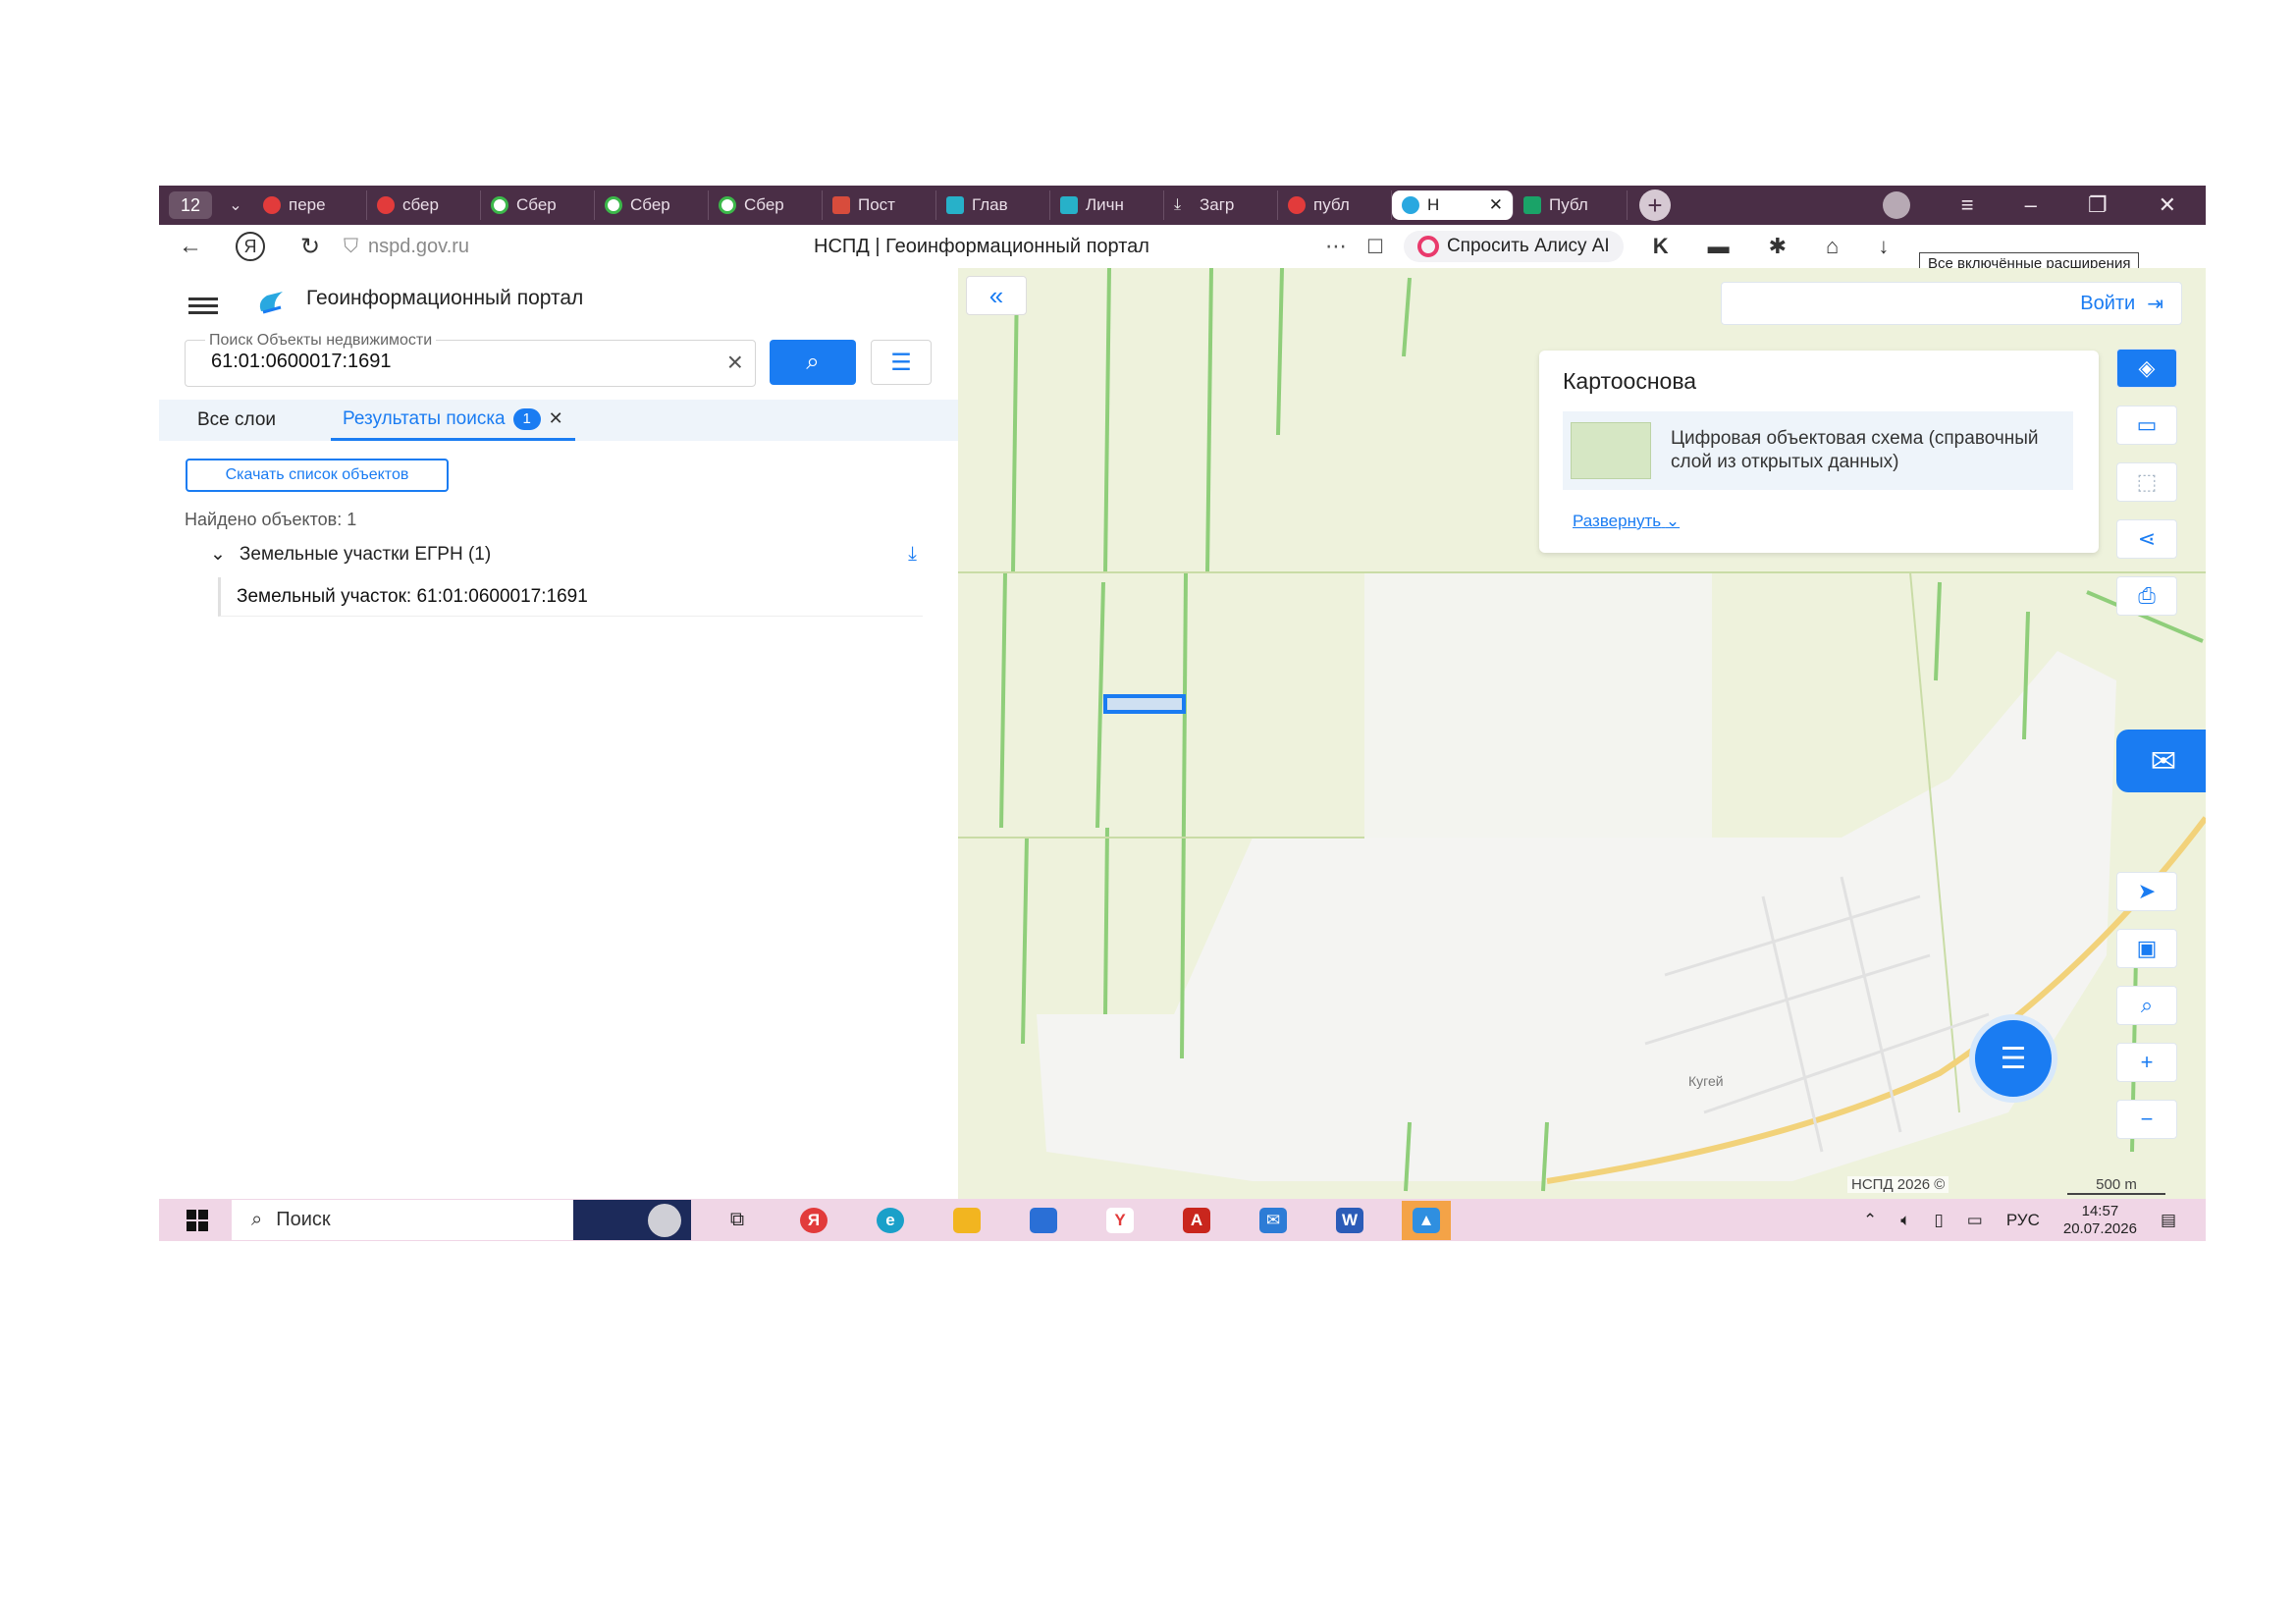 This screenshot has width=2296, height=1624. What do you see at coordinates (1626, 521) in the screenshot?
I see `expand-link: Развернуть ⌄` at bounding box center [1626, 521].